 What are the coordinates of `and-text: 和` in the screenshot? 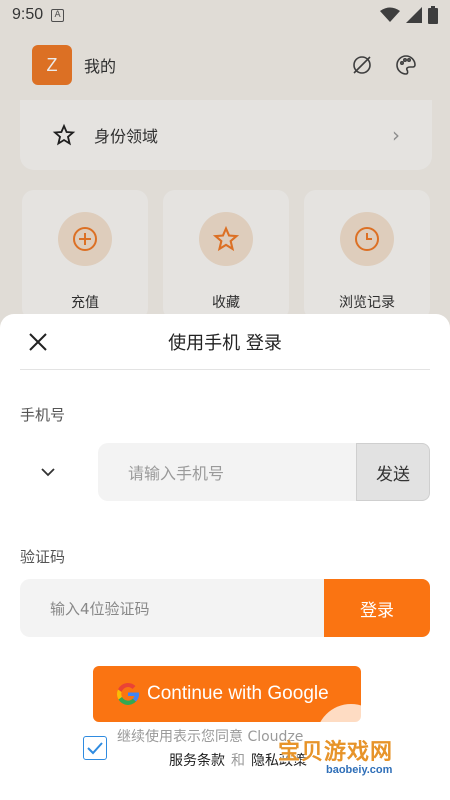 It's located at (238, 761).